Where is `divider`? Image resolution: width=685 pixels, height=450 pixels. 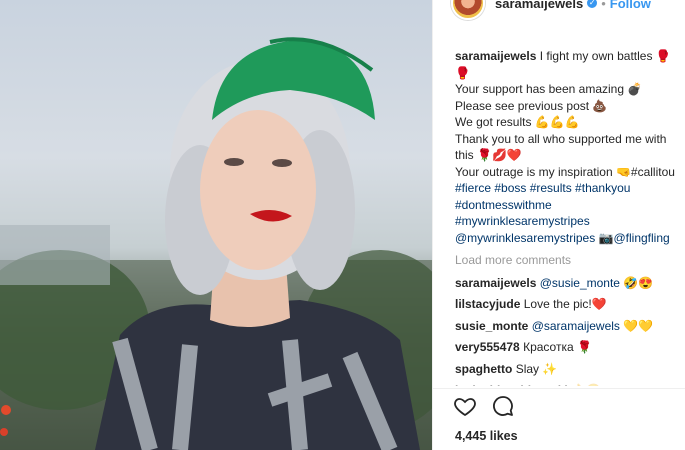
divider is located at coordinates (559, 388).